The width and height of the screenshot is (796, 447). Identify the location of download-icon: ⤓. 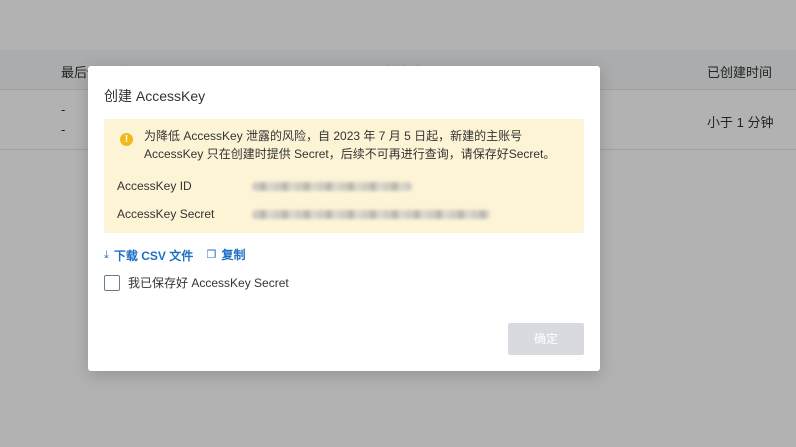
(106, 255).